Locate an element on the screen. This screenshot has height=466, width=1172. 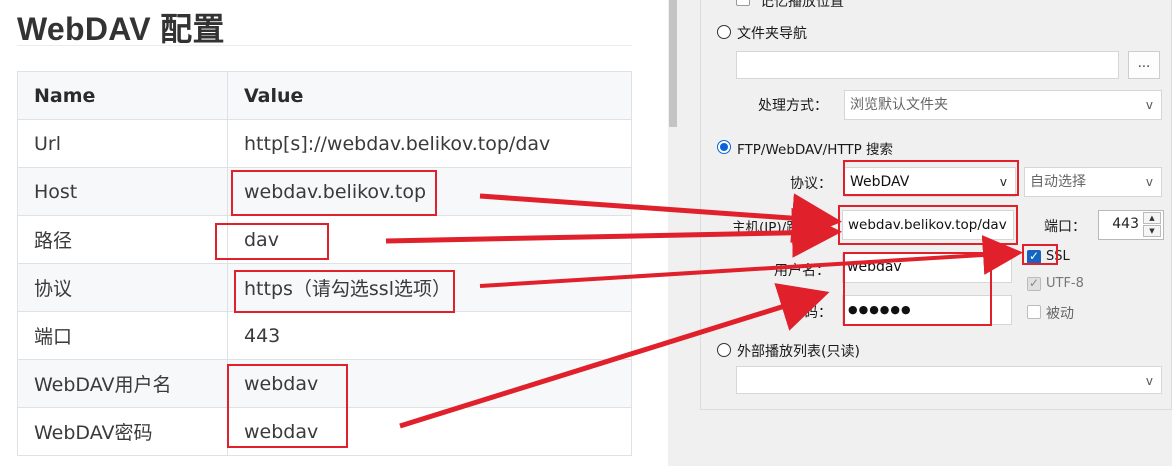
arrow-path is located at coordinates (613, 232).